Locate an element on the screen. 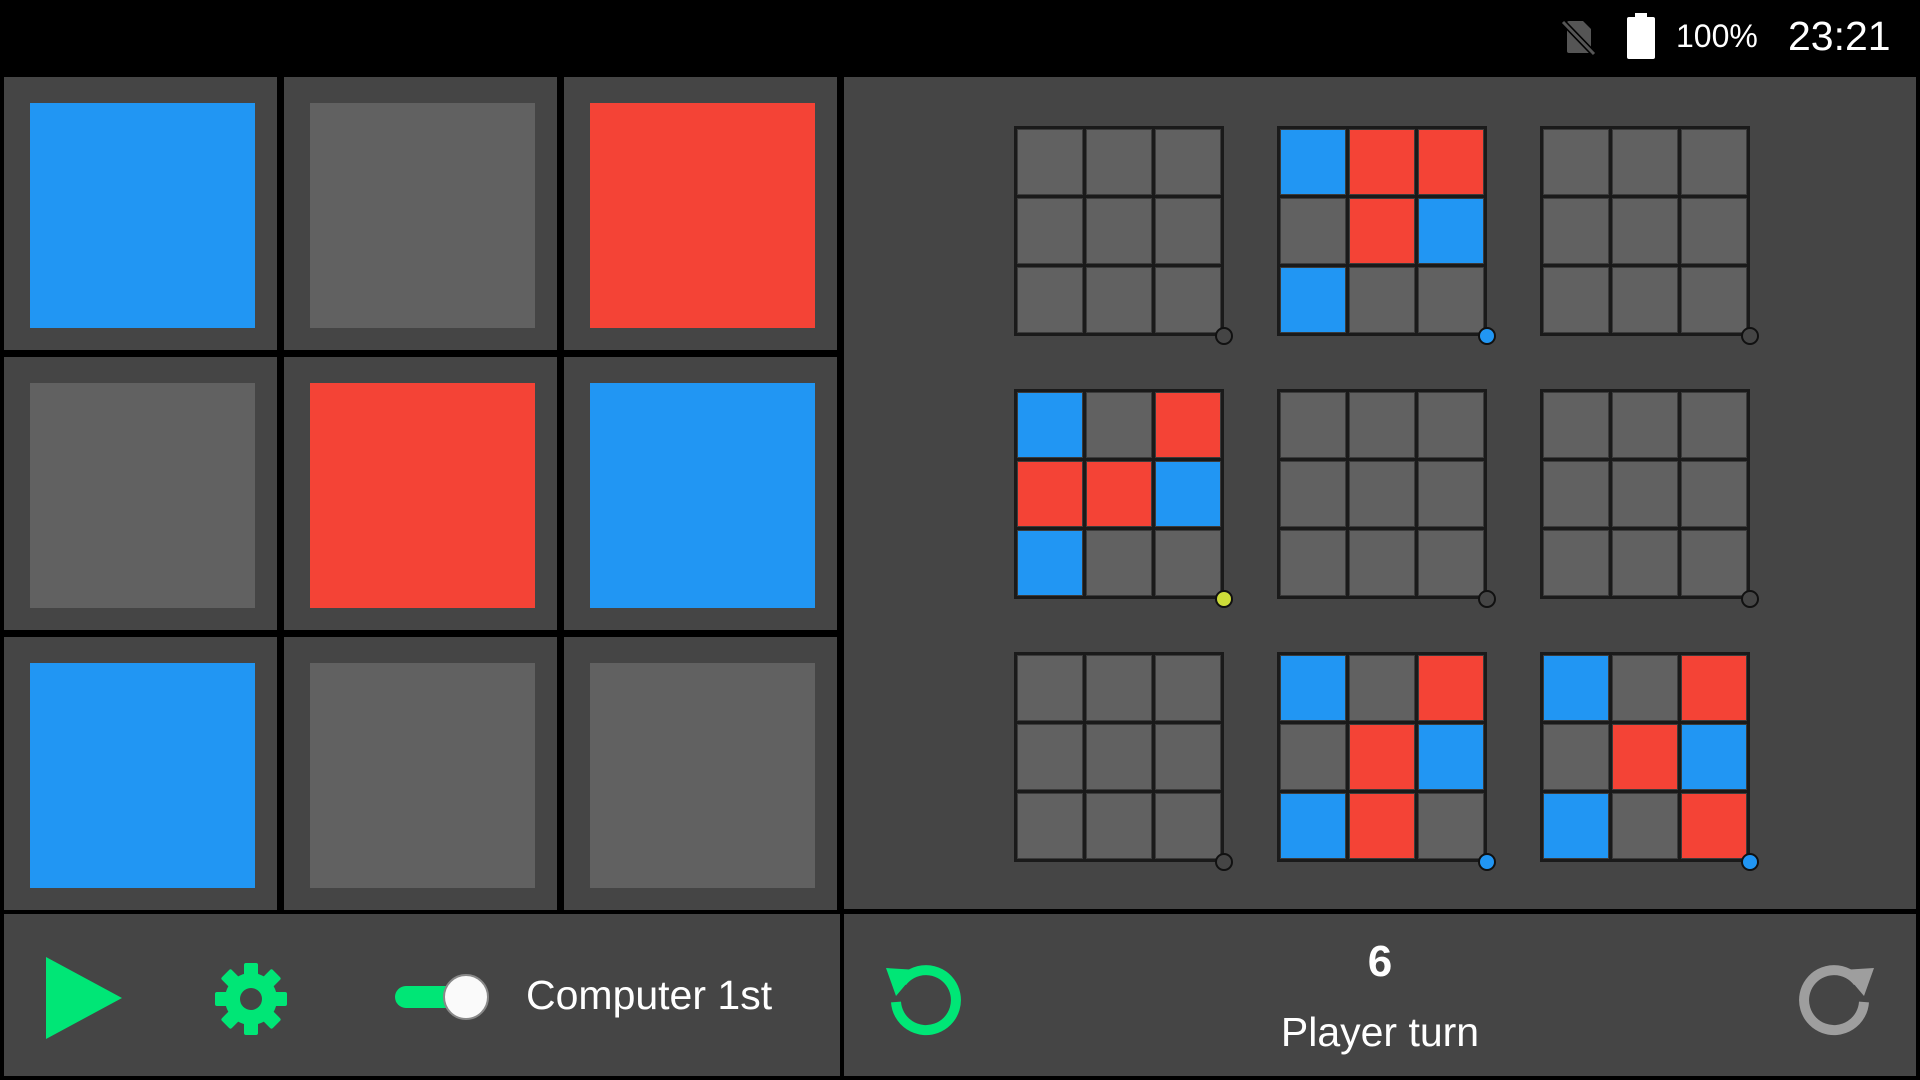 This screenshot has width=1920, height=1080. play-button is located at coordinates (84, 998).